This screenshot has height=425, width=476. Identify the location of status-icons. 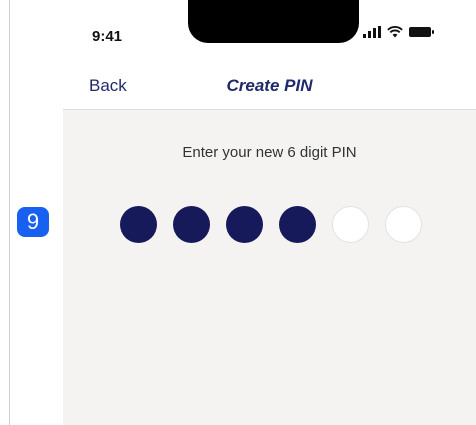
(399, 32).